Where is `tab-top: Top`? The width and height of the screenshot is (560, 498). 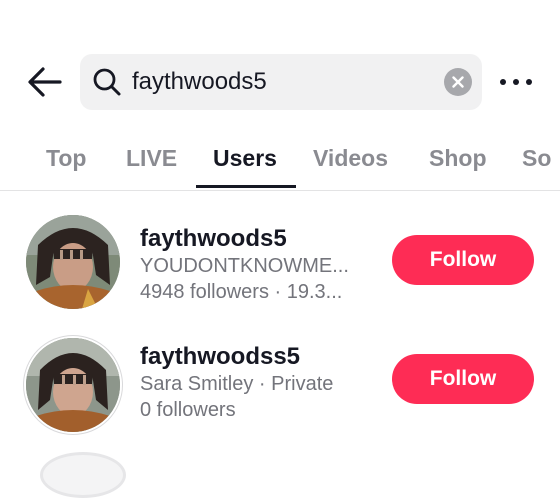
tab-top: Top is located at coordinates (66, 158).